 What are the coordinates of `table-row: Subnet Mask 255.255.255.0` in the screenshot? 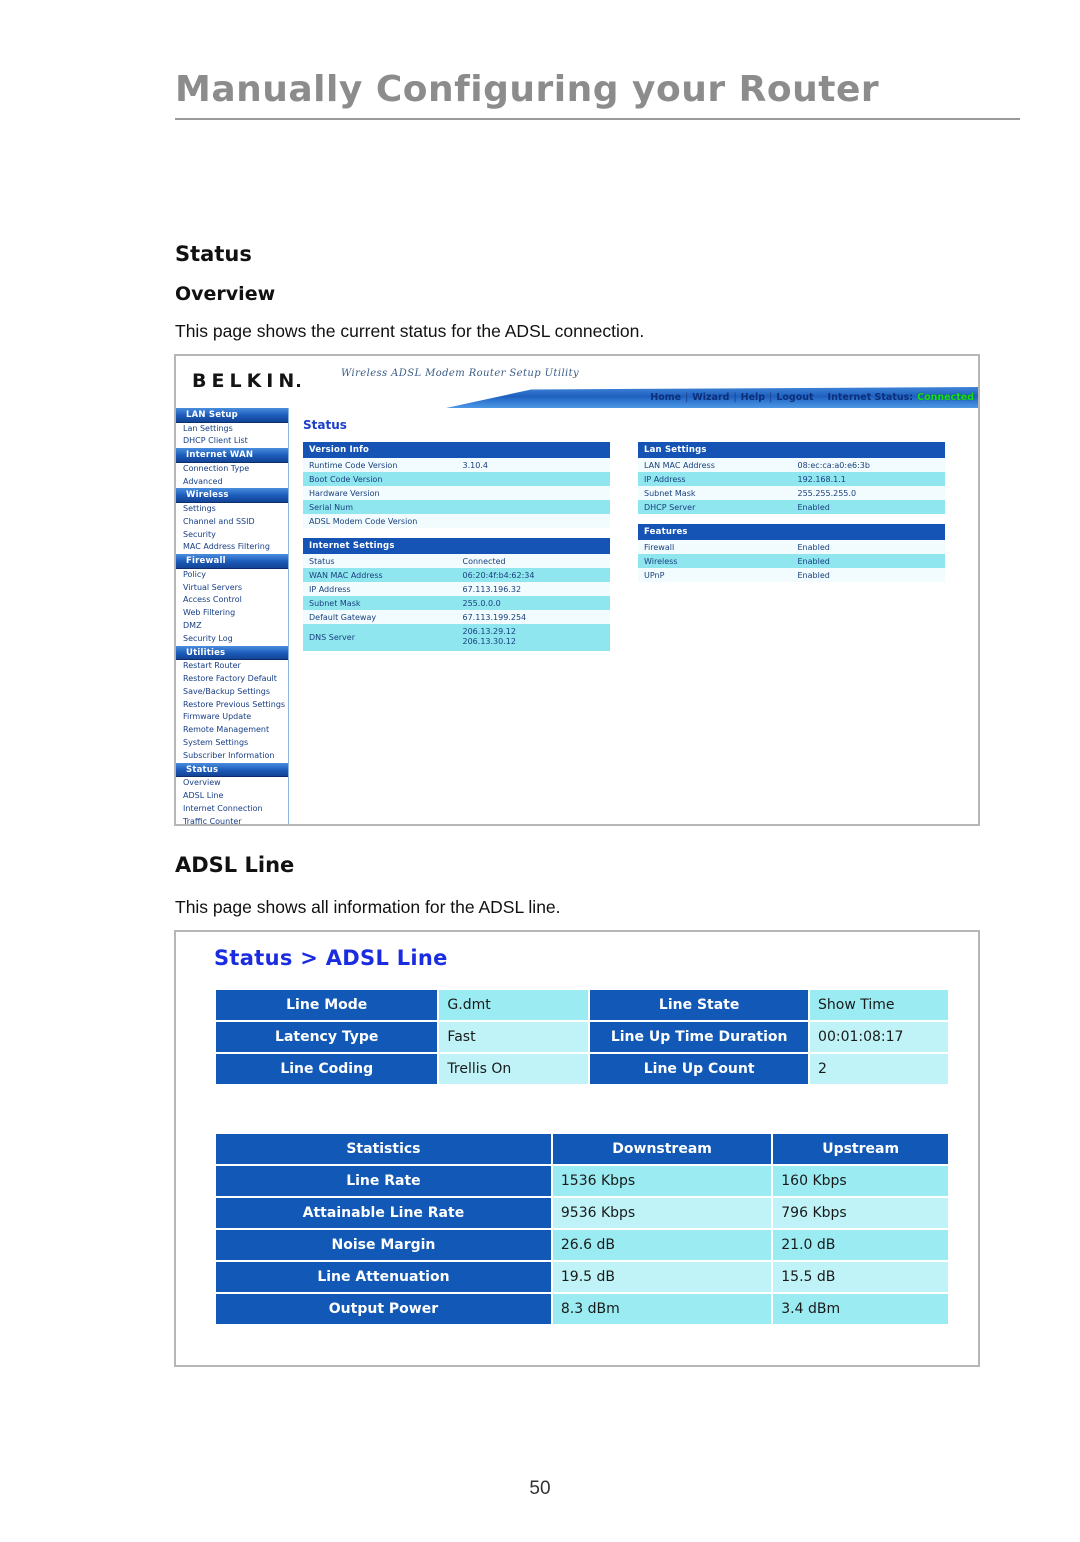 It's located at (791, 493).